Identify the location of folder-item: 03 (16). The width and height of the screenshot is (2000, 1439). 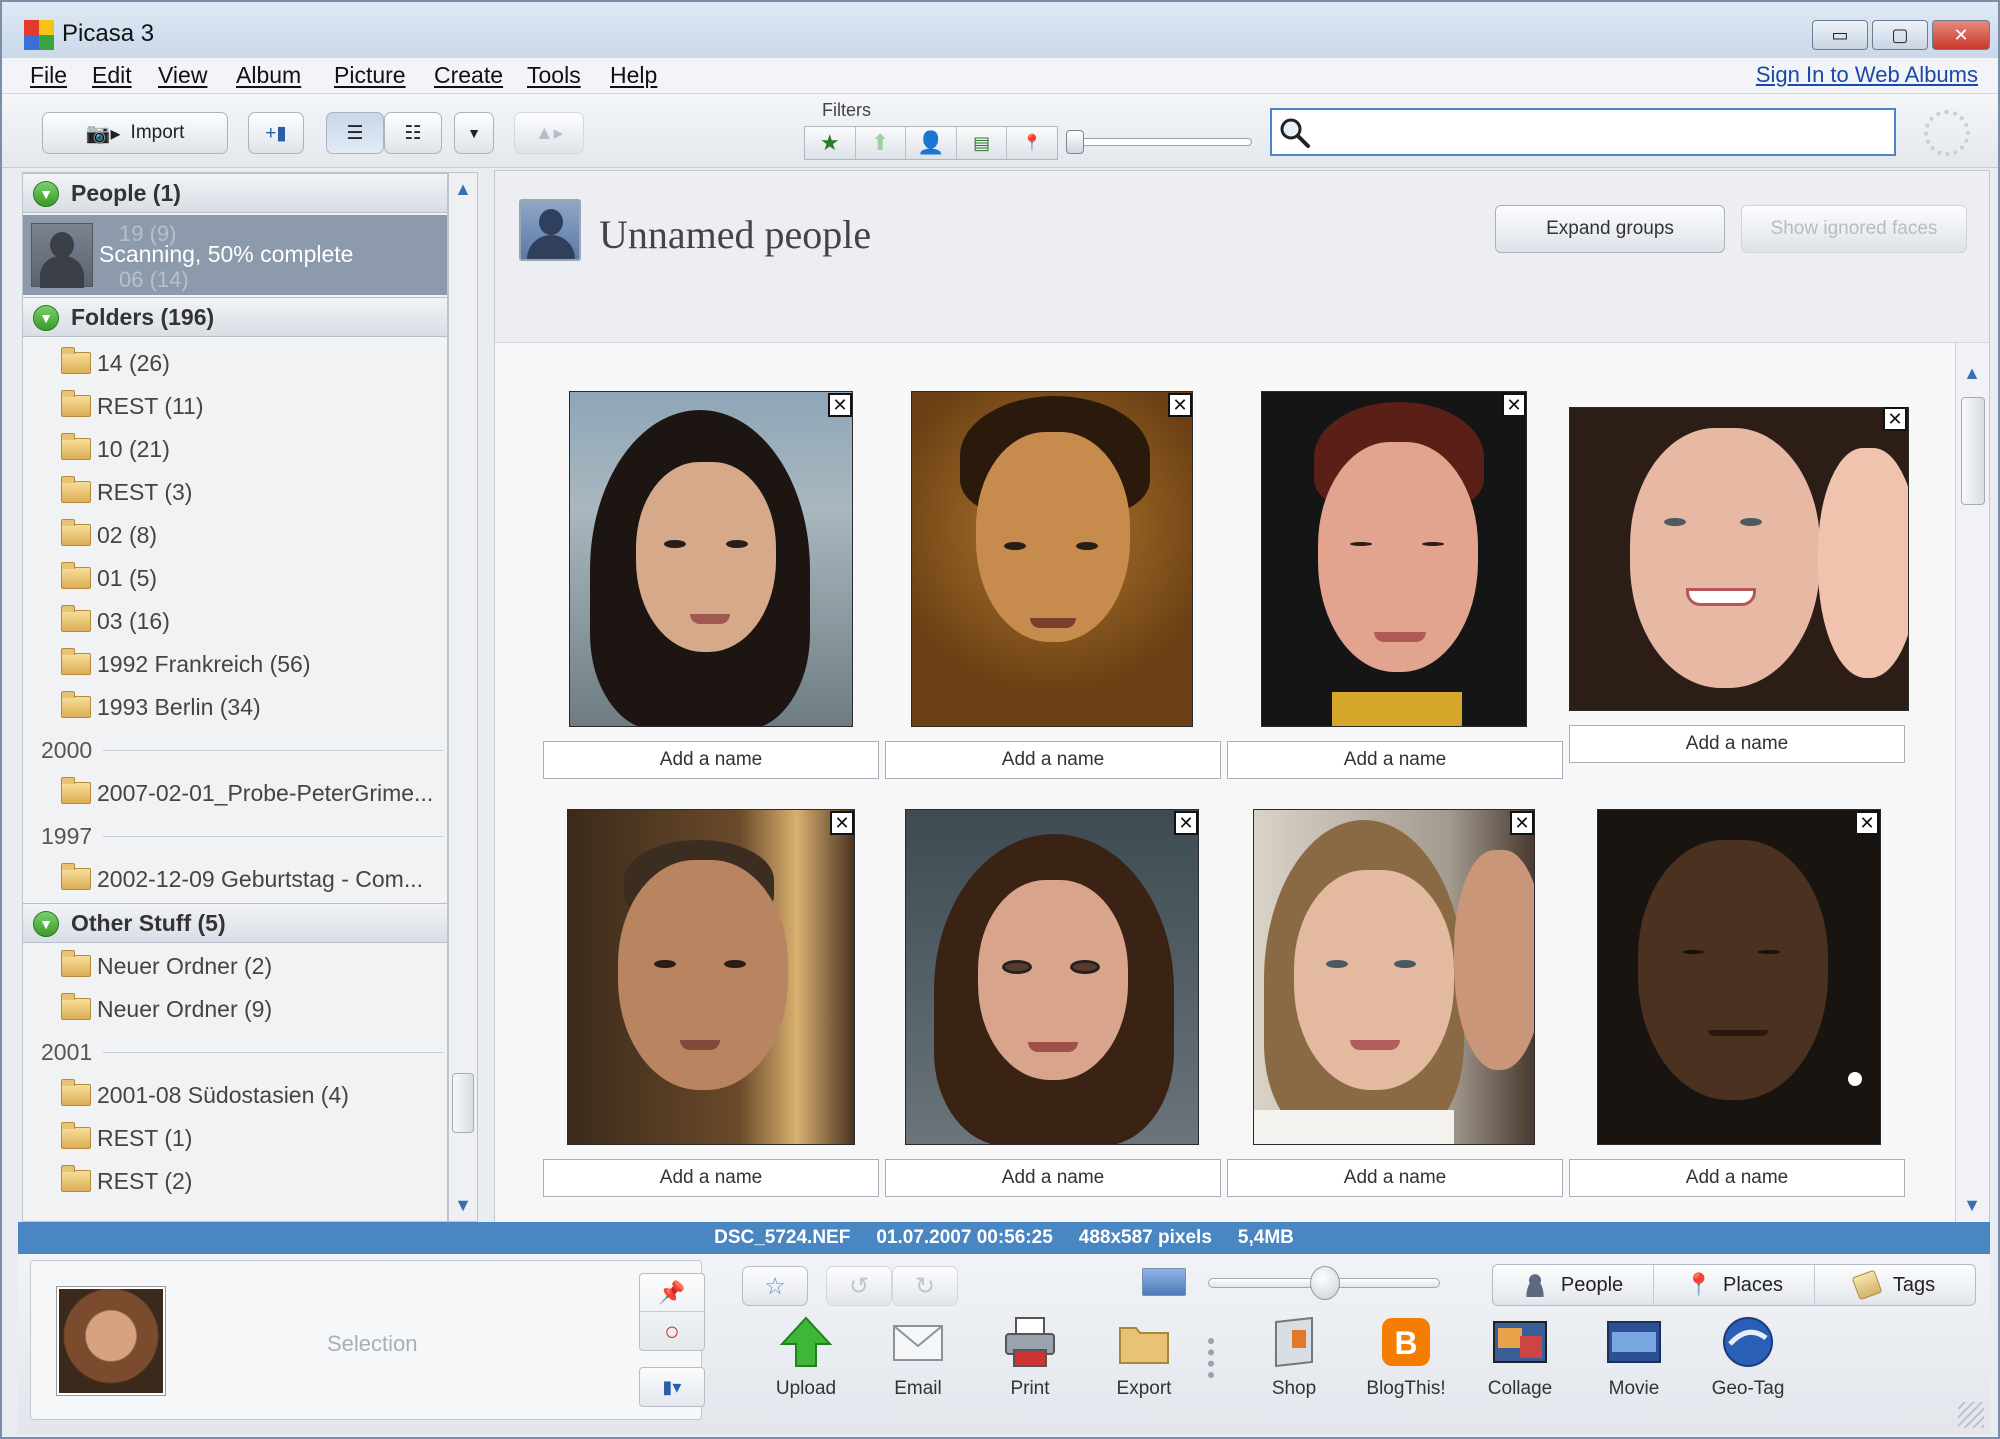
(235, 621).